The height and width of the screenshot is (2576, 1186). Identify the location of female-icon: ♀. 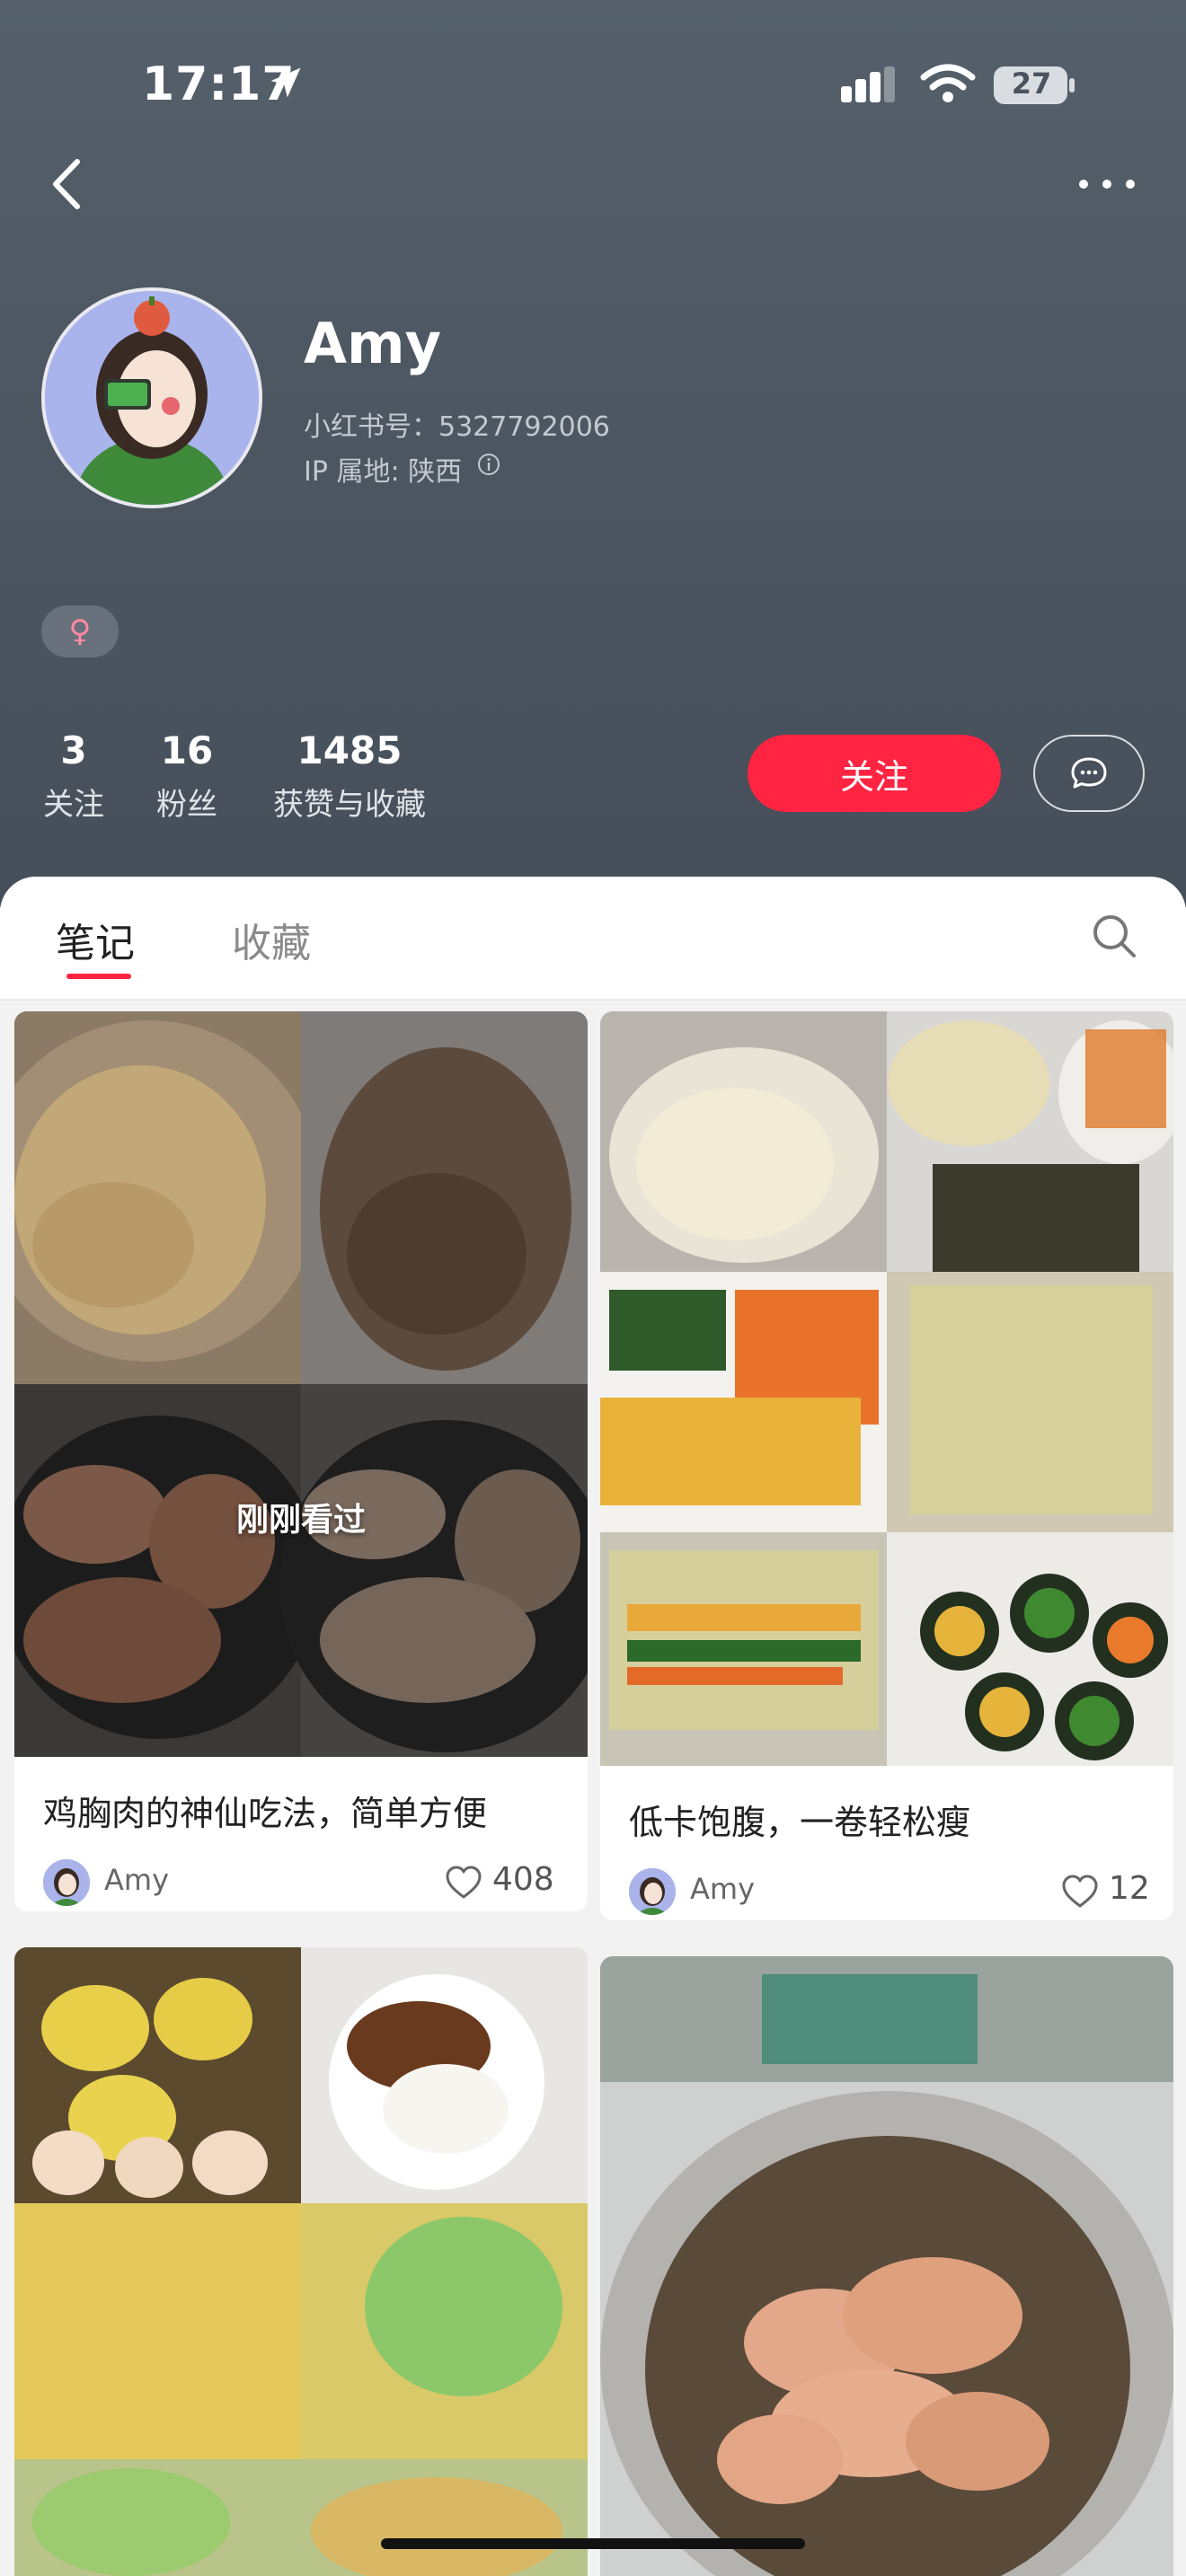
(80, 631).